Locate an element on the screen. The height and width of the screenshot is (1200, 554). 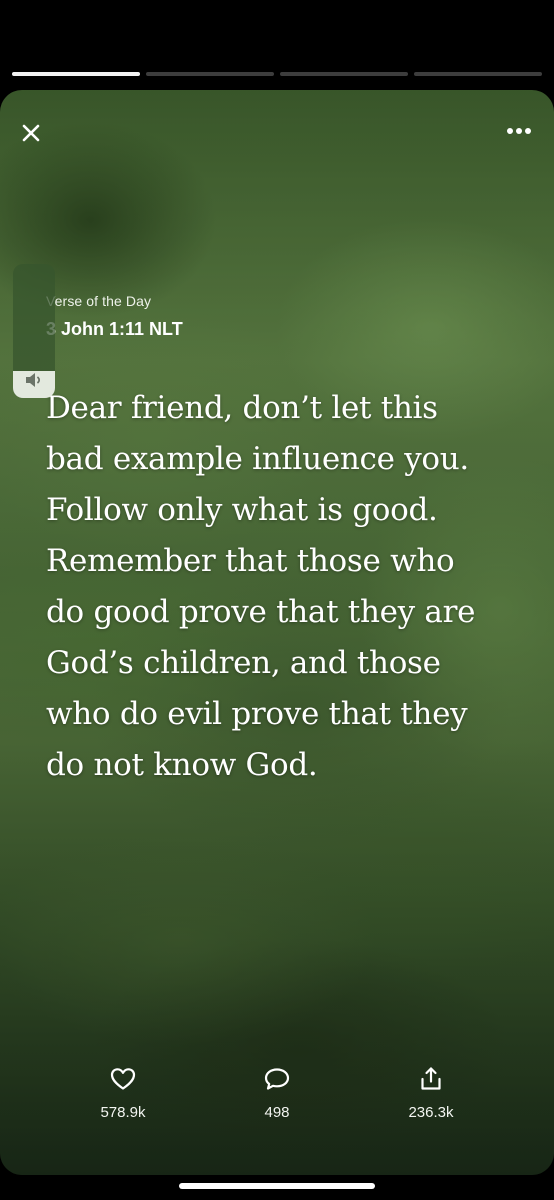
speaker-icon is located at coordinates (33, 380).